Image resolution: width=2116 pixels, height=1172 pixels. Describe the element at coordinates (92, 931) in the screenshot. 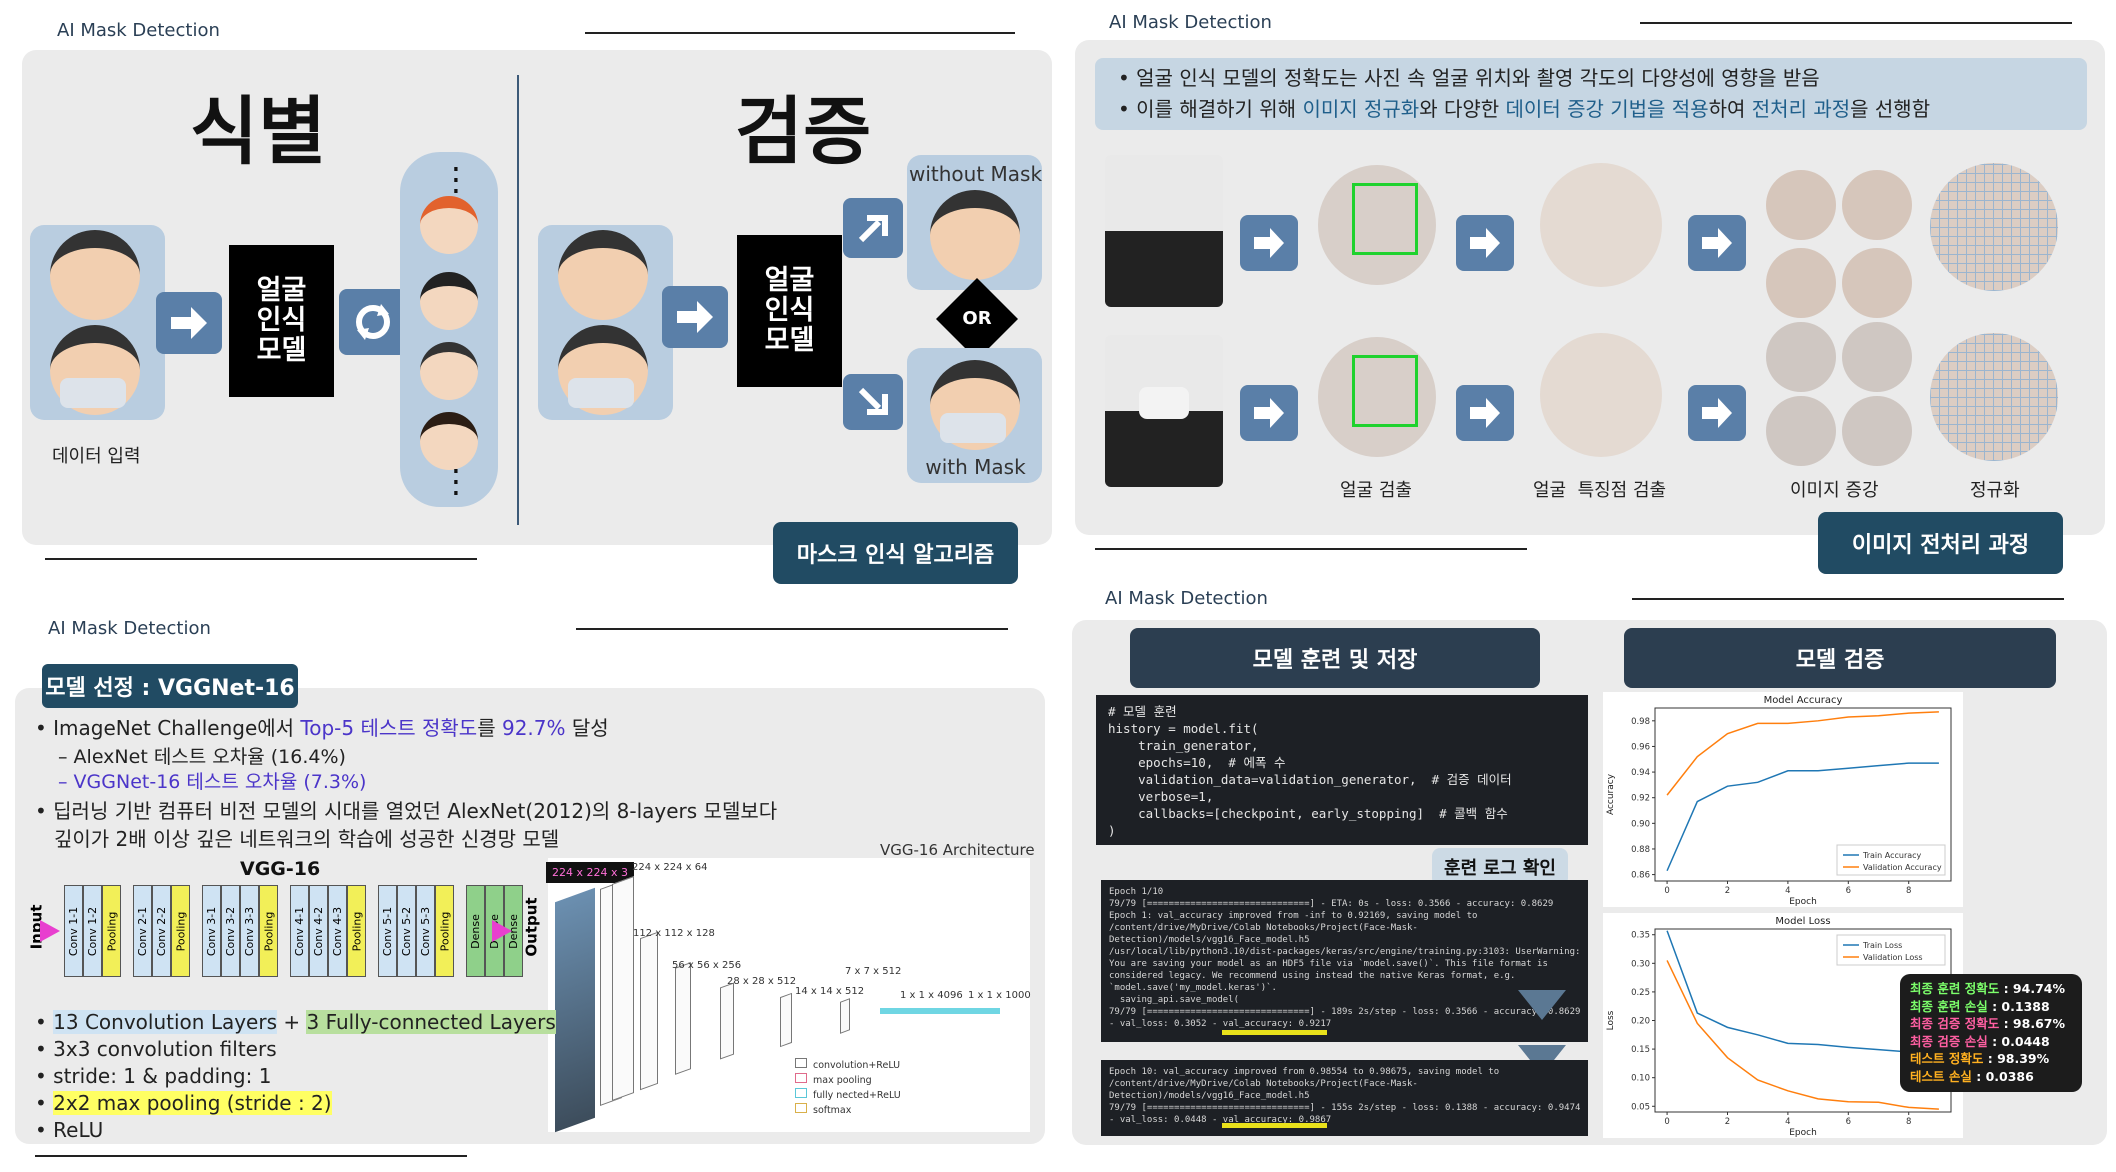

I see `vgg-layer-2: Conv 1-2` at that location.